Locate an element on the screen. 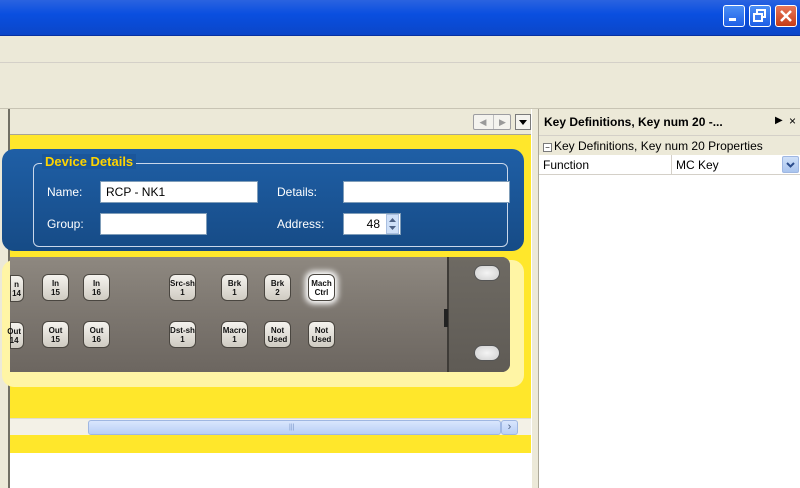  horizontal-scrollbar: ||| › is located at coordinates (270, 426).